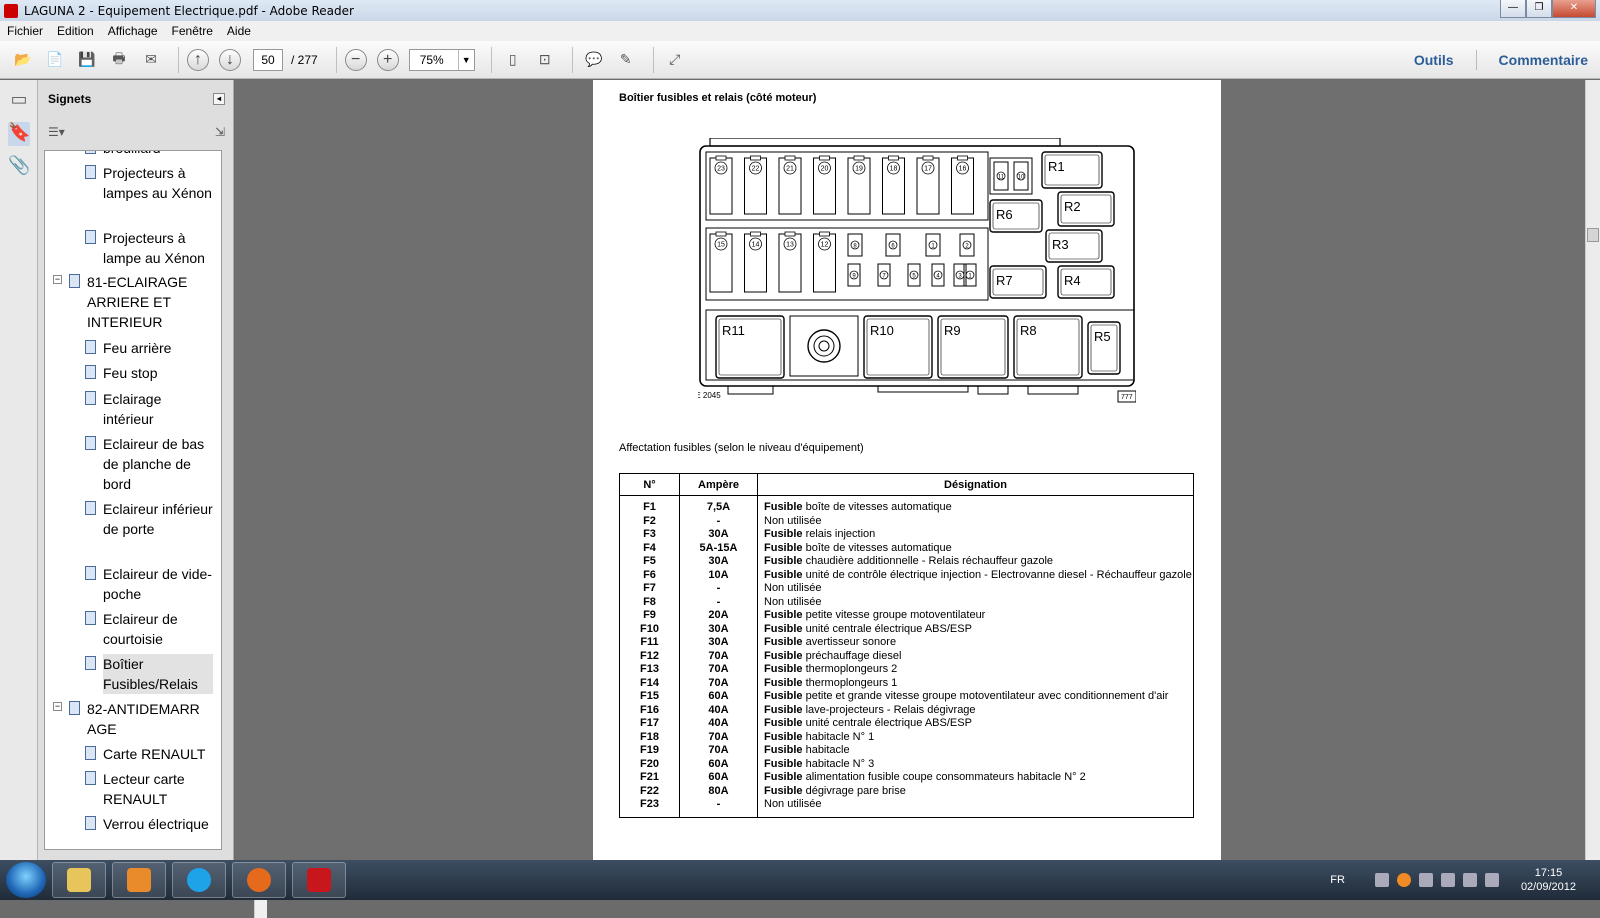 Image resolution: width=1600 pixels, height=918 pixels. I want to click on bookmark-item: Eclaireur de courtoisie, so click(149, 629).